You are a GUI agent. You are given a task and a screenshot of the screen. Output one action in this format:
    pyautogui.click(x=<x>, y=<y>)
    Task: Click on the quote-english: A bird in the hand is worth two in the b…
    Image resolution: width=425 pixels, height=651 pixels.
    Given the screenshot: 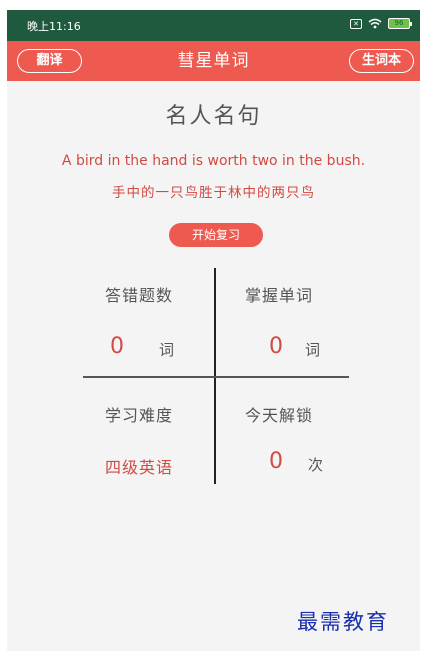 What is the action you would take?
    pyautogui.click(x=213, y=161)
    